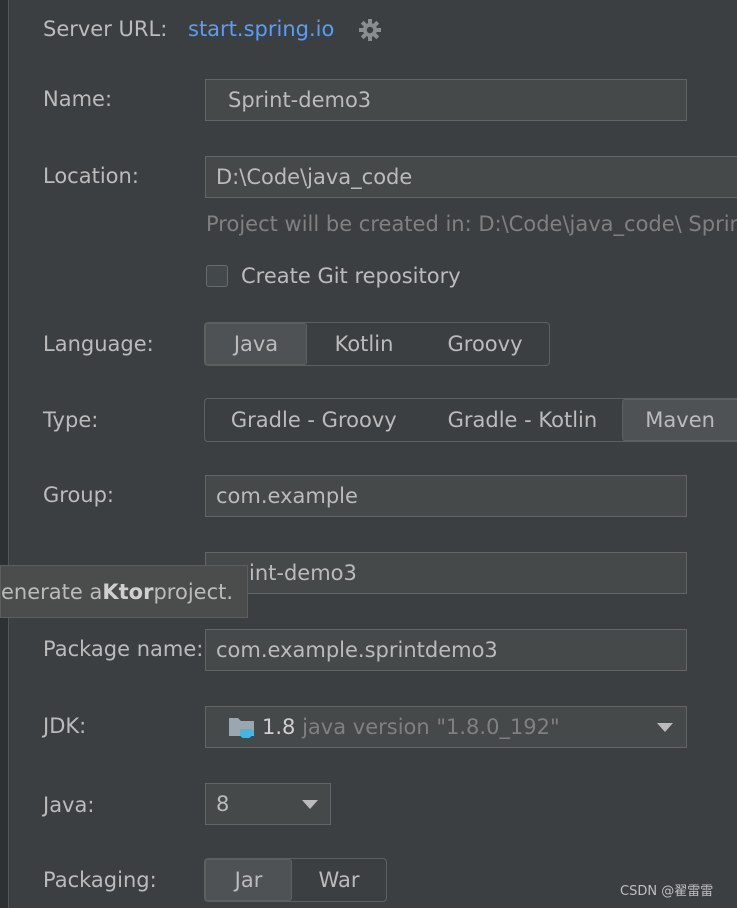  I want to click on packaging-option-war: War, so click(339, 880).